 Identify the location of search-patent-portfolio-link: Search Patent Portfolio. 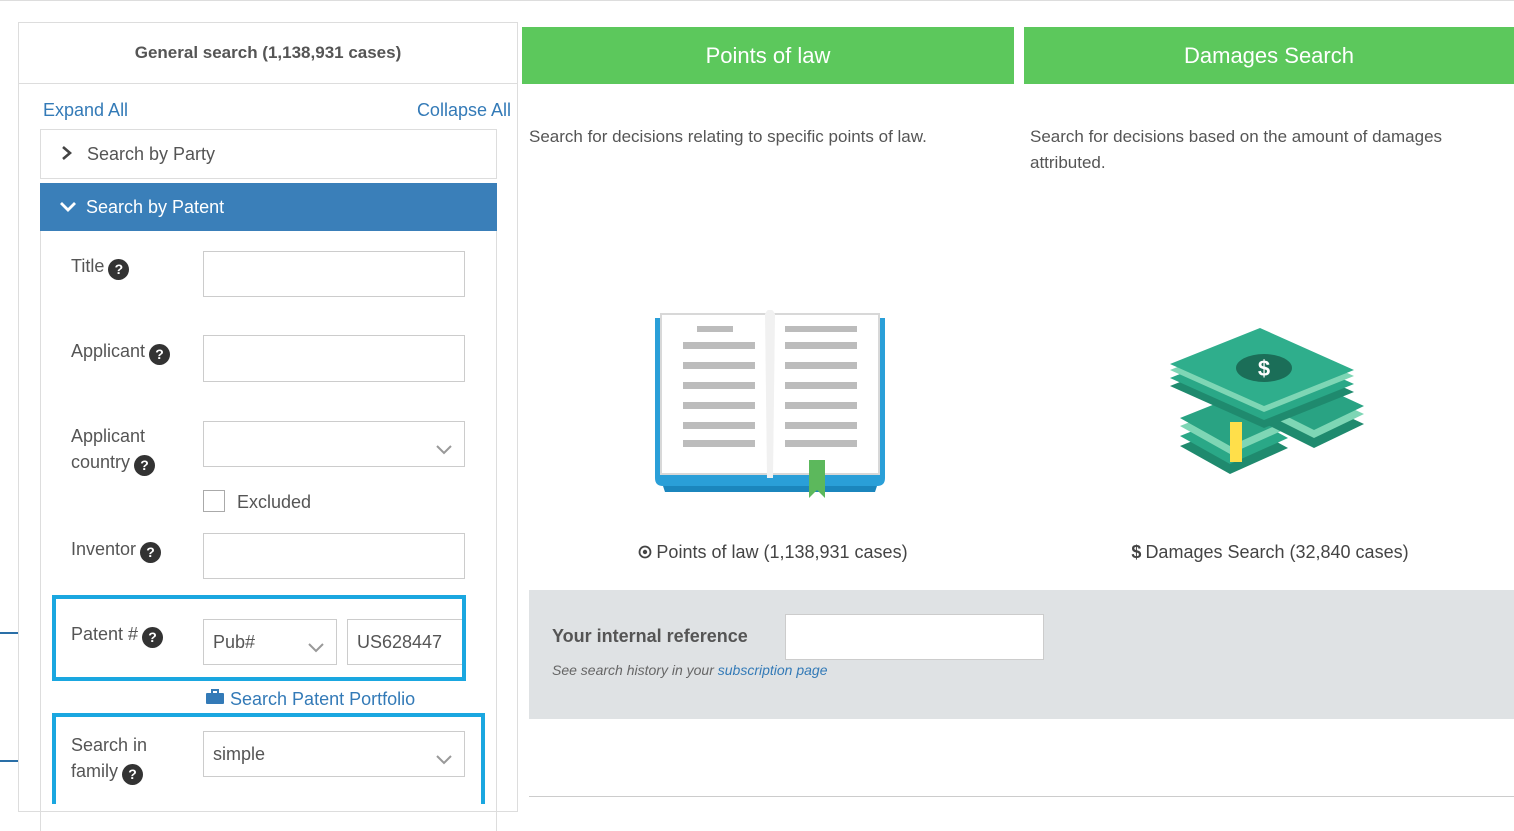
(310, 699).